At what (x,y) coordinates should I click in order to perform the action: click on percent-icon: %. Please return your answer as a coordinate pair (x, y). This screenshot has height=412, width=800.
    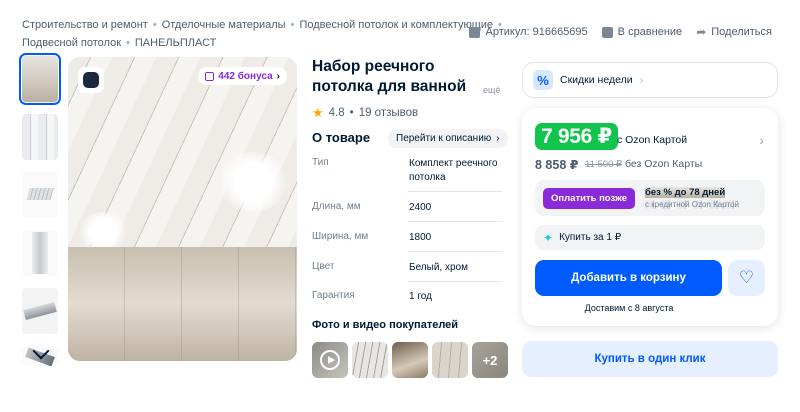
    Looking at the image, I should click on (543, 80).